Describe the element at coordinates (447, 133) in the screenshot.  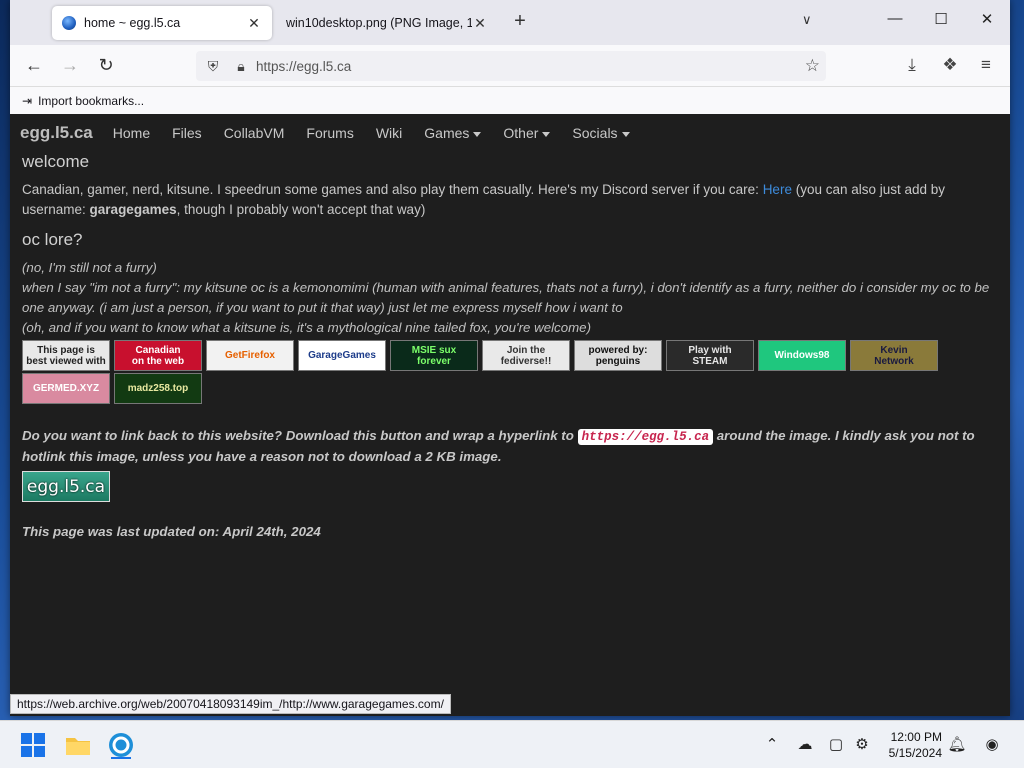
I see `nav-games-label: Games` at that location.